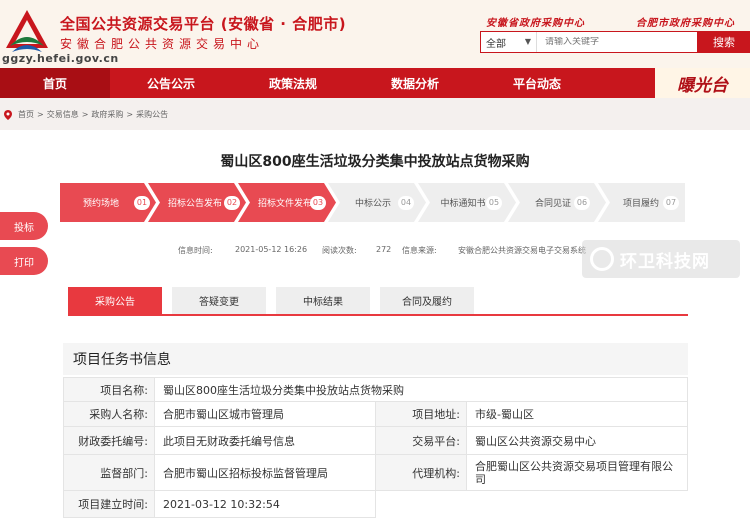 The image size is (750, 521). Describe the element at coordinates (162, 44) in the screenshot. I see `site-subtitle: 安徽合肥公共资源交易中心` at that location.